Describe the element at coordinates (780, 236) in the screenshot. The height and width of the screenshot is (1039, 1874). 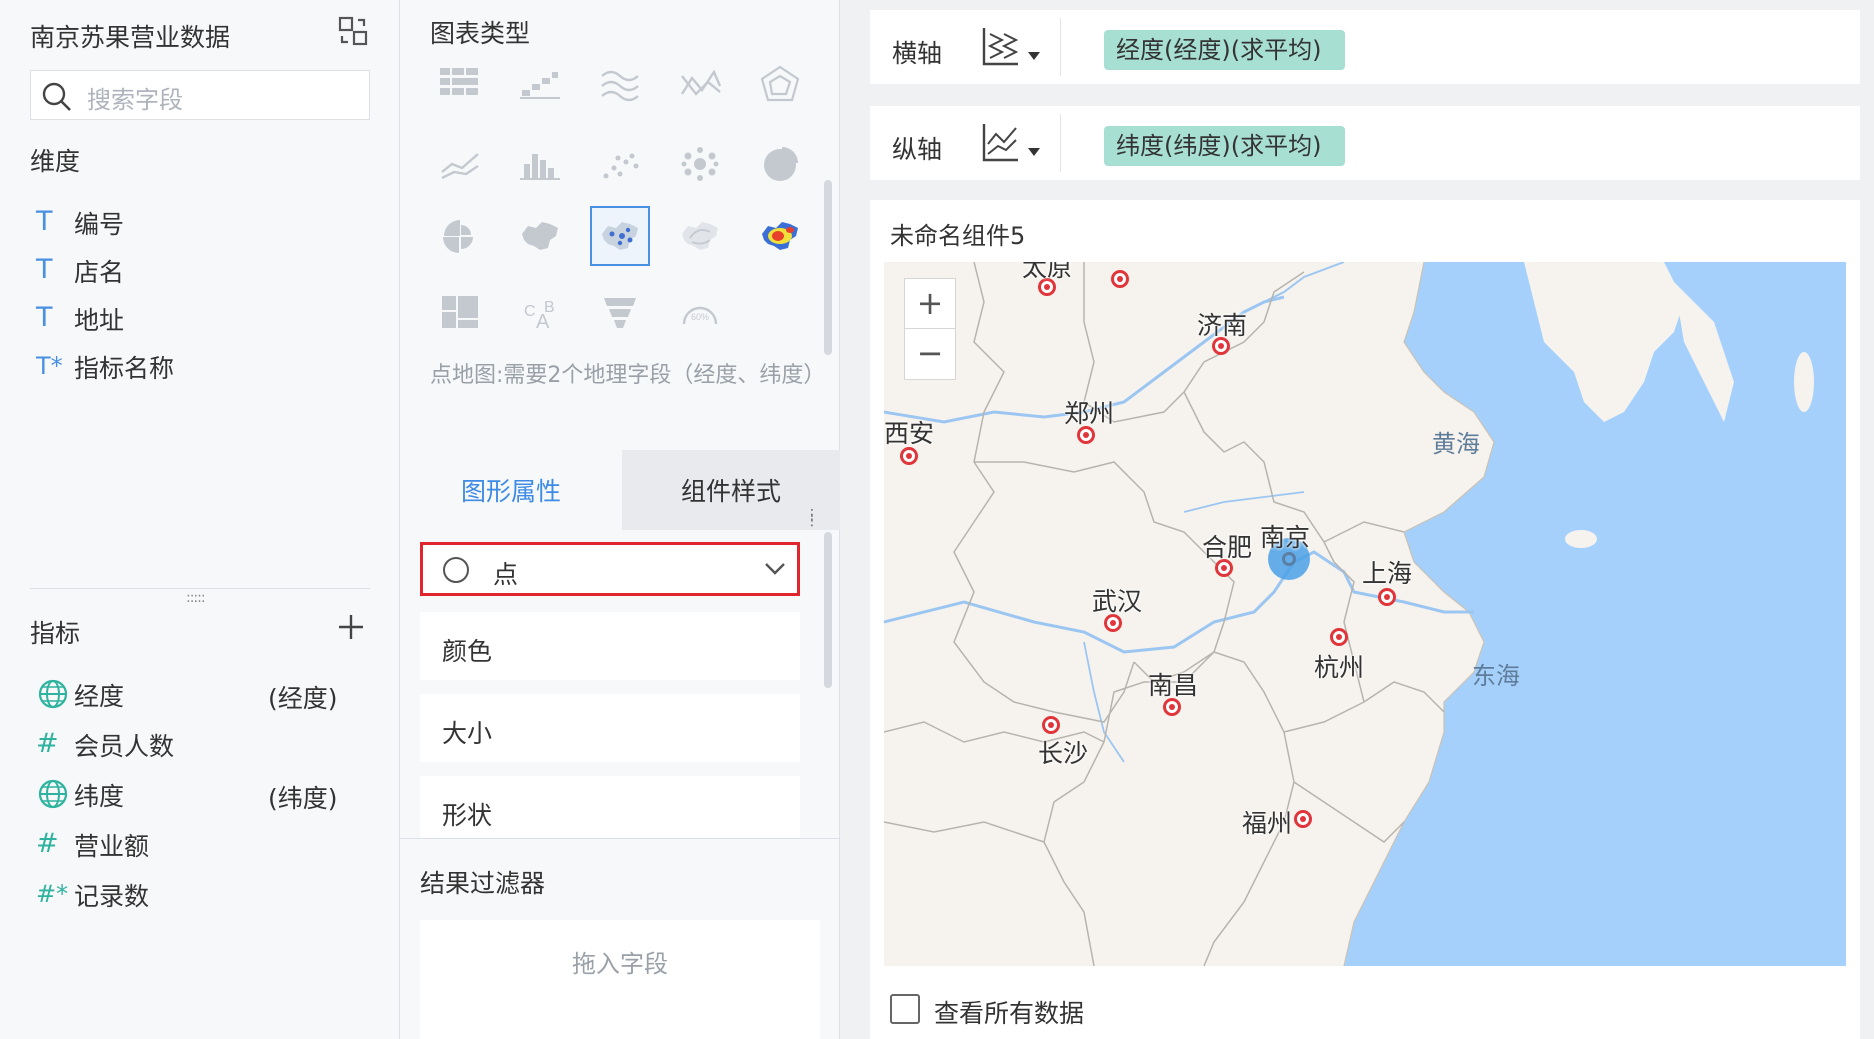
I see `heat-map-icon` at that location.